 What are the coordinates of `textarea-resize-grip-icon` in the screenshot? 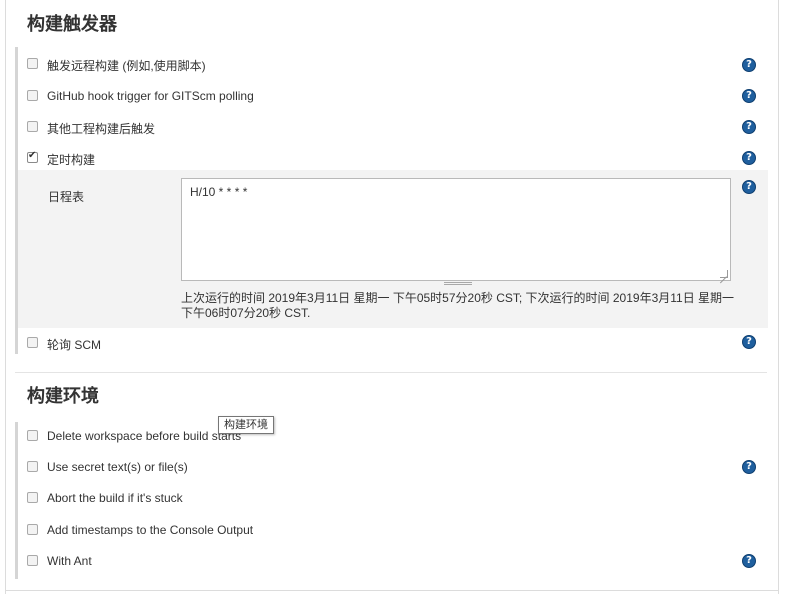 It's located at (724, 274).